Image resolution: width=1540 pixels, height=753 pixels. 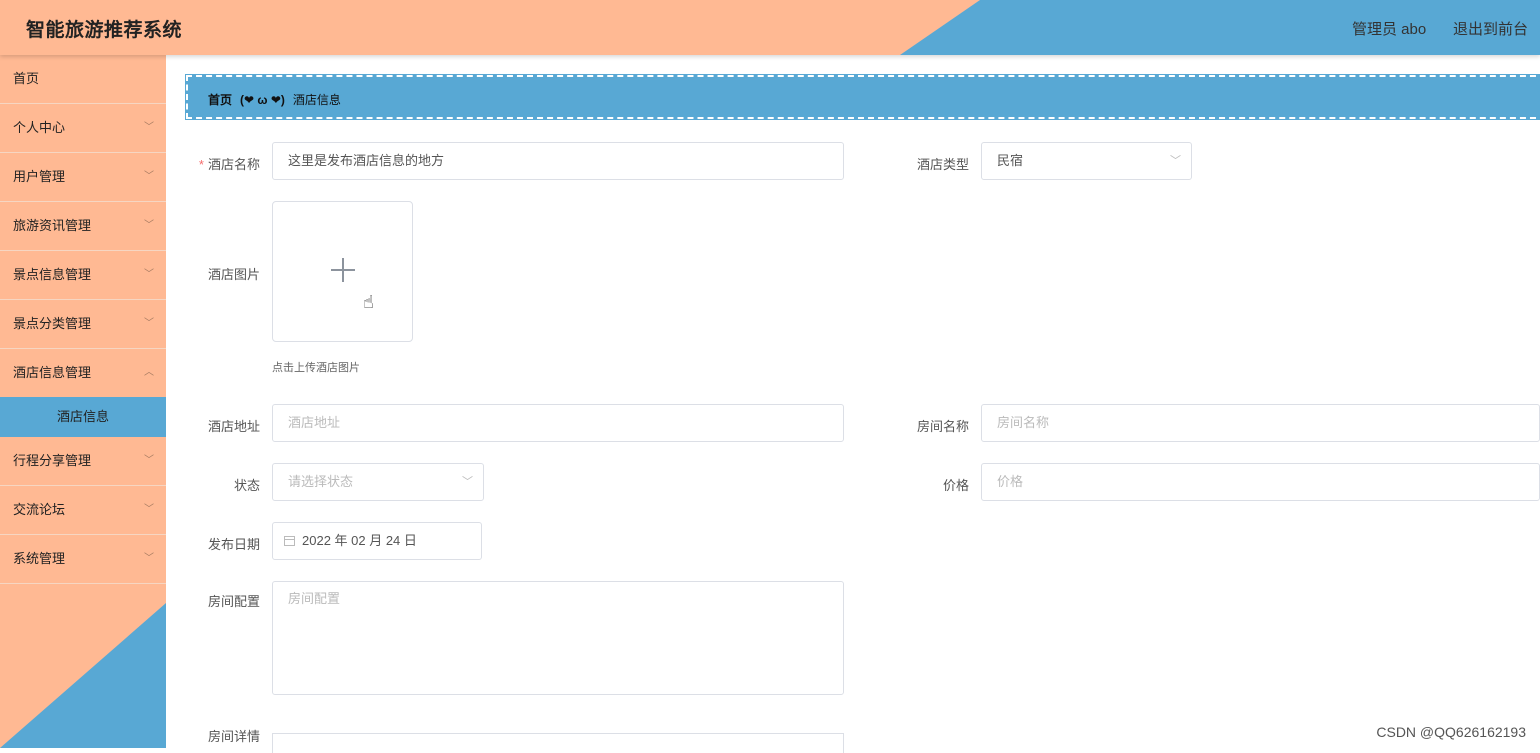 I want to click on room-config-label: 房间配置, so click(x=233, y=601).